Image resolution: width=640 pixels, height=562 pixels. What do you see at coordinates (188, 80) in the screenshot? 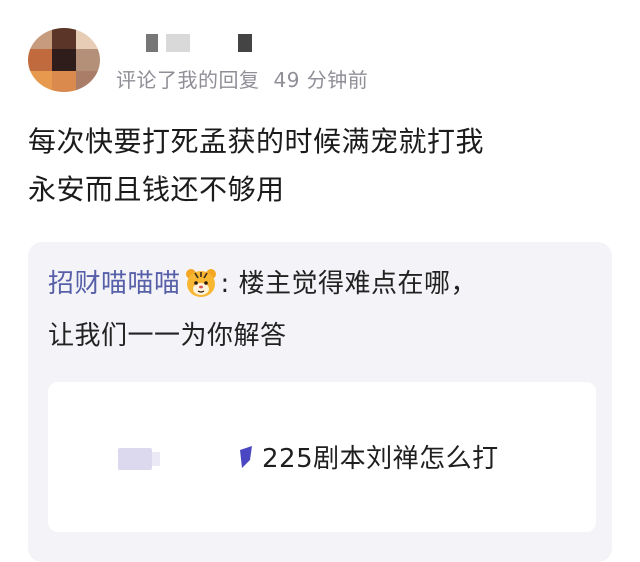
I see `meta-action: 评论了我的回复` at bounding box center [188, 80].